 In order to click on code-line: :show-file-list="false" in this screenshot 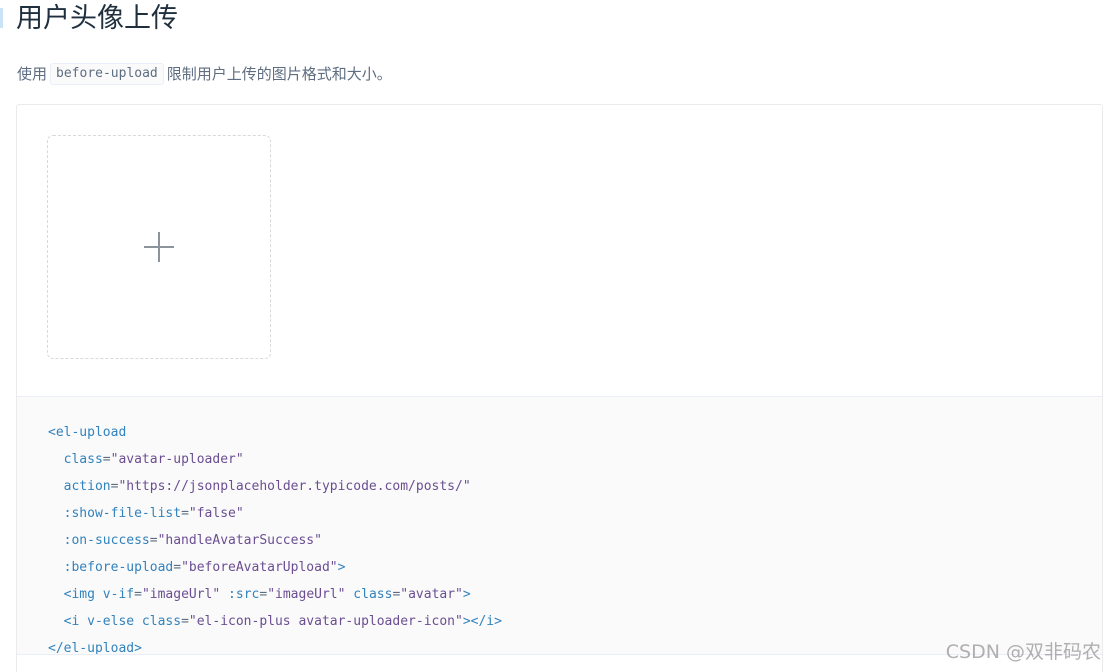, I will do `click(275, 513)`.